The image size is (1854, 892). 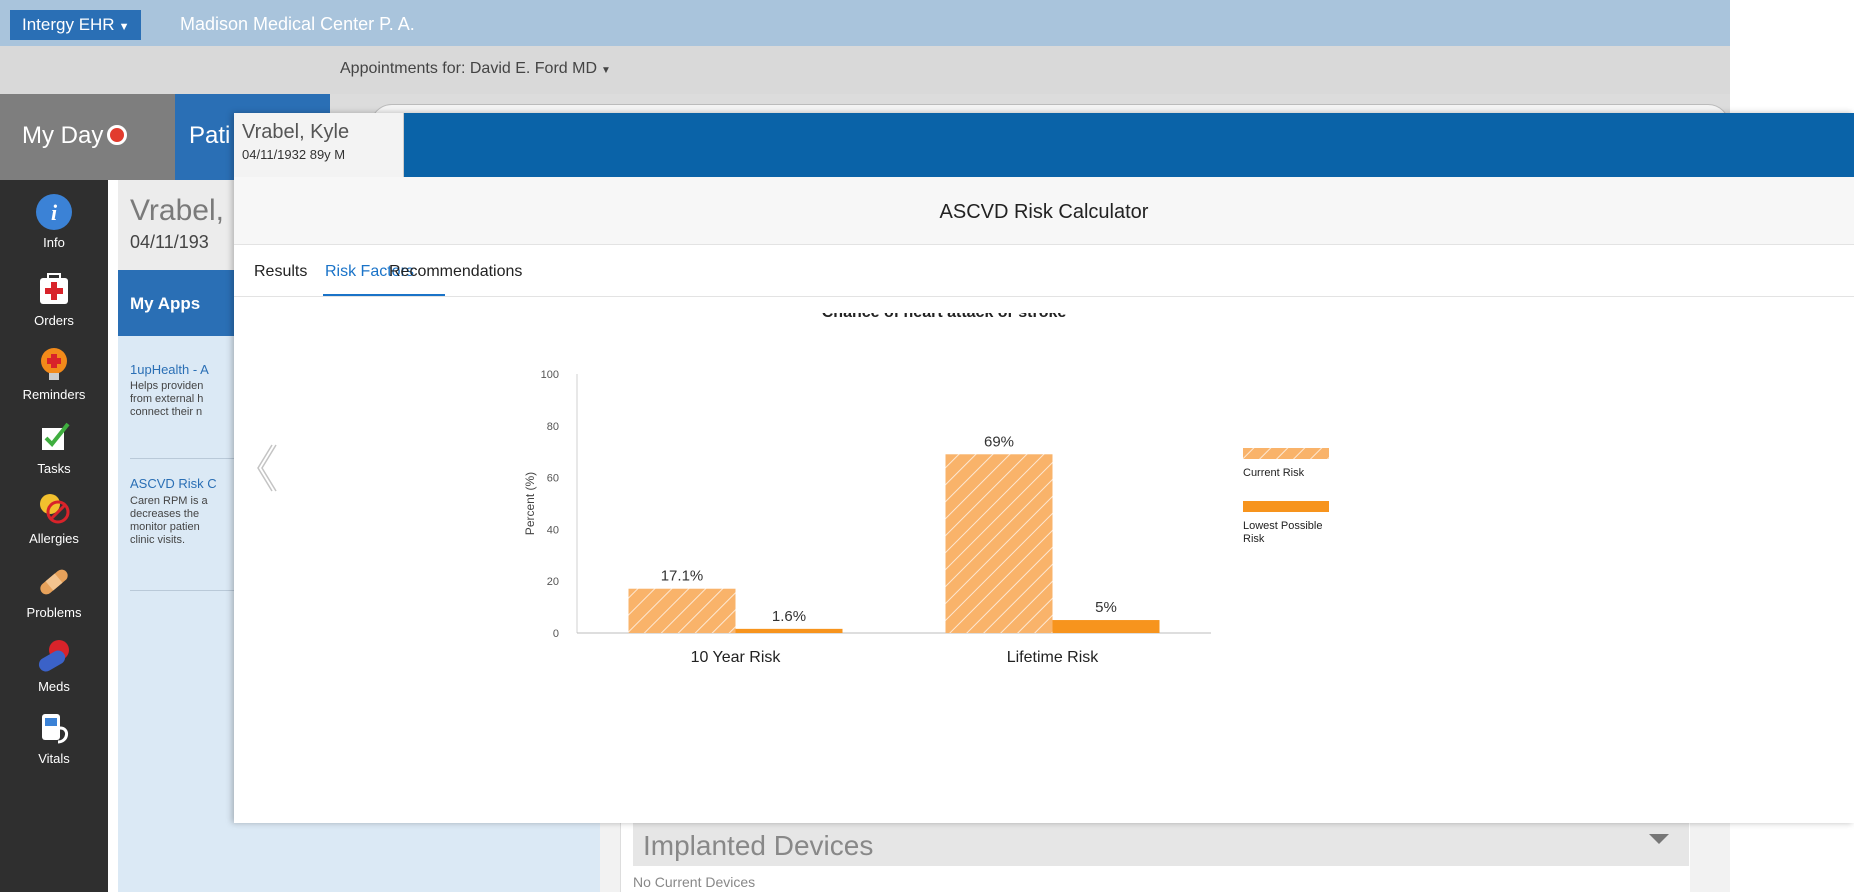 What do you see at coordinates (319, 145) in the screenshot?
I see `modal-patient-card: Vrabel, Kyle 04/11/1932 89y M` at bounding box center [319, 145].